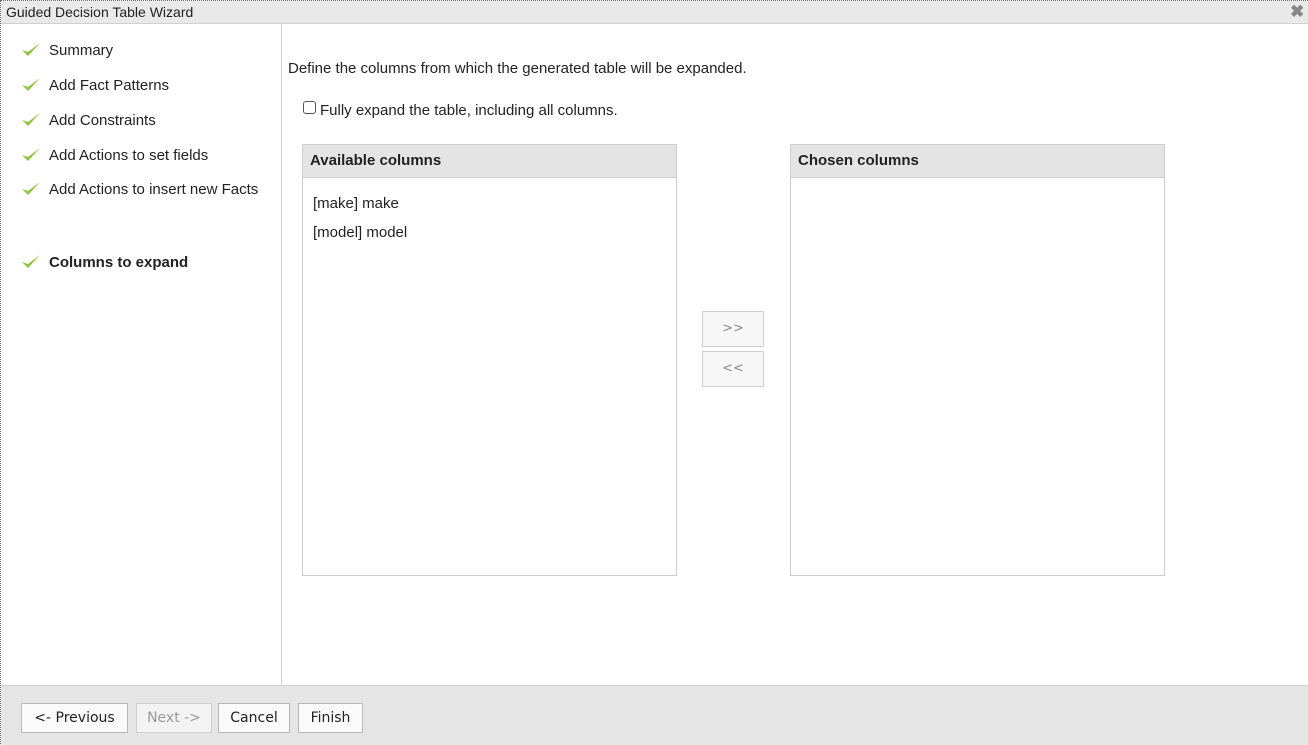  I want to click on step-label: Add Actions to set fields, so click(129, 155).